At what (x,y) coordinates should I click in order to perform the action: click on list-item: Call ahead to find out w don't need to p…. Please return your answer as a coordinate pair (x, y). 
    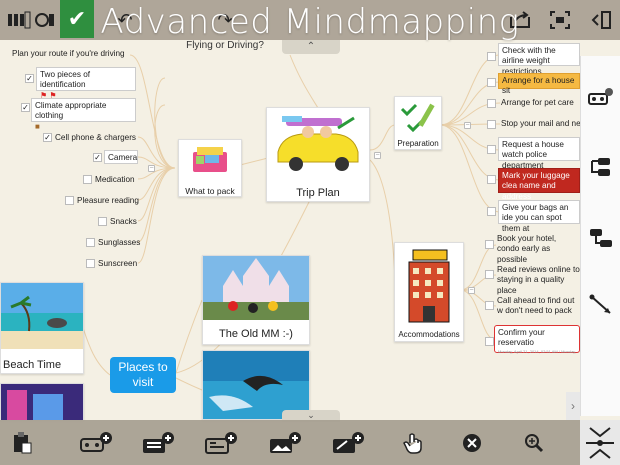
    Looking at the image, I should click on (538, 306).